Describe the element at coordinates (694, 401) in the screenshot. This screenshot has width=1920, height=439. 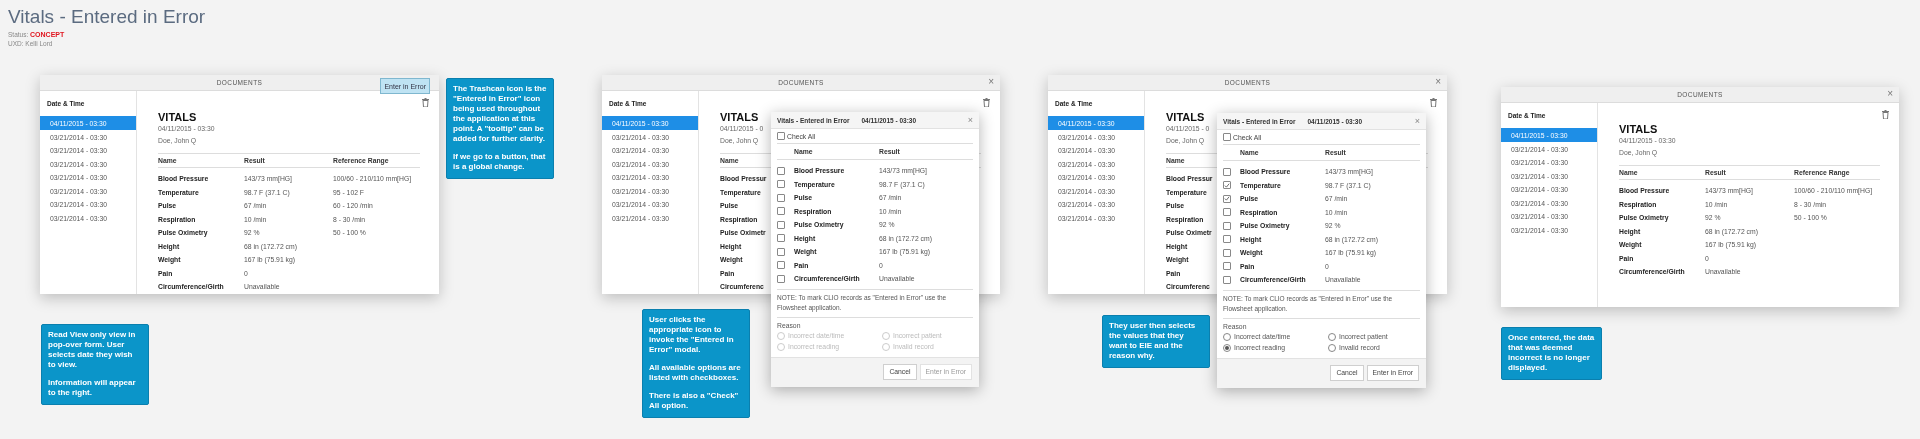
I see `note-text: There is also a "Check" All option.` at that location.